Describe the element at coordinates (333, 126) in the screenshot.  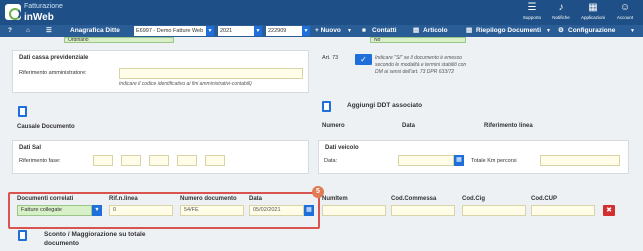
I see `ddt-numero-header: Numero` at that location.